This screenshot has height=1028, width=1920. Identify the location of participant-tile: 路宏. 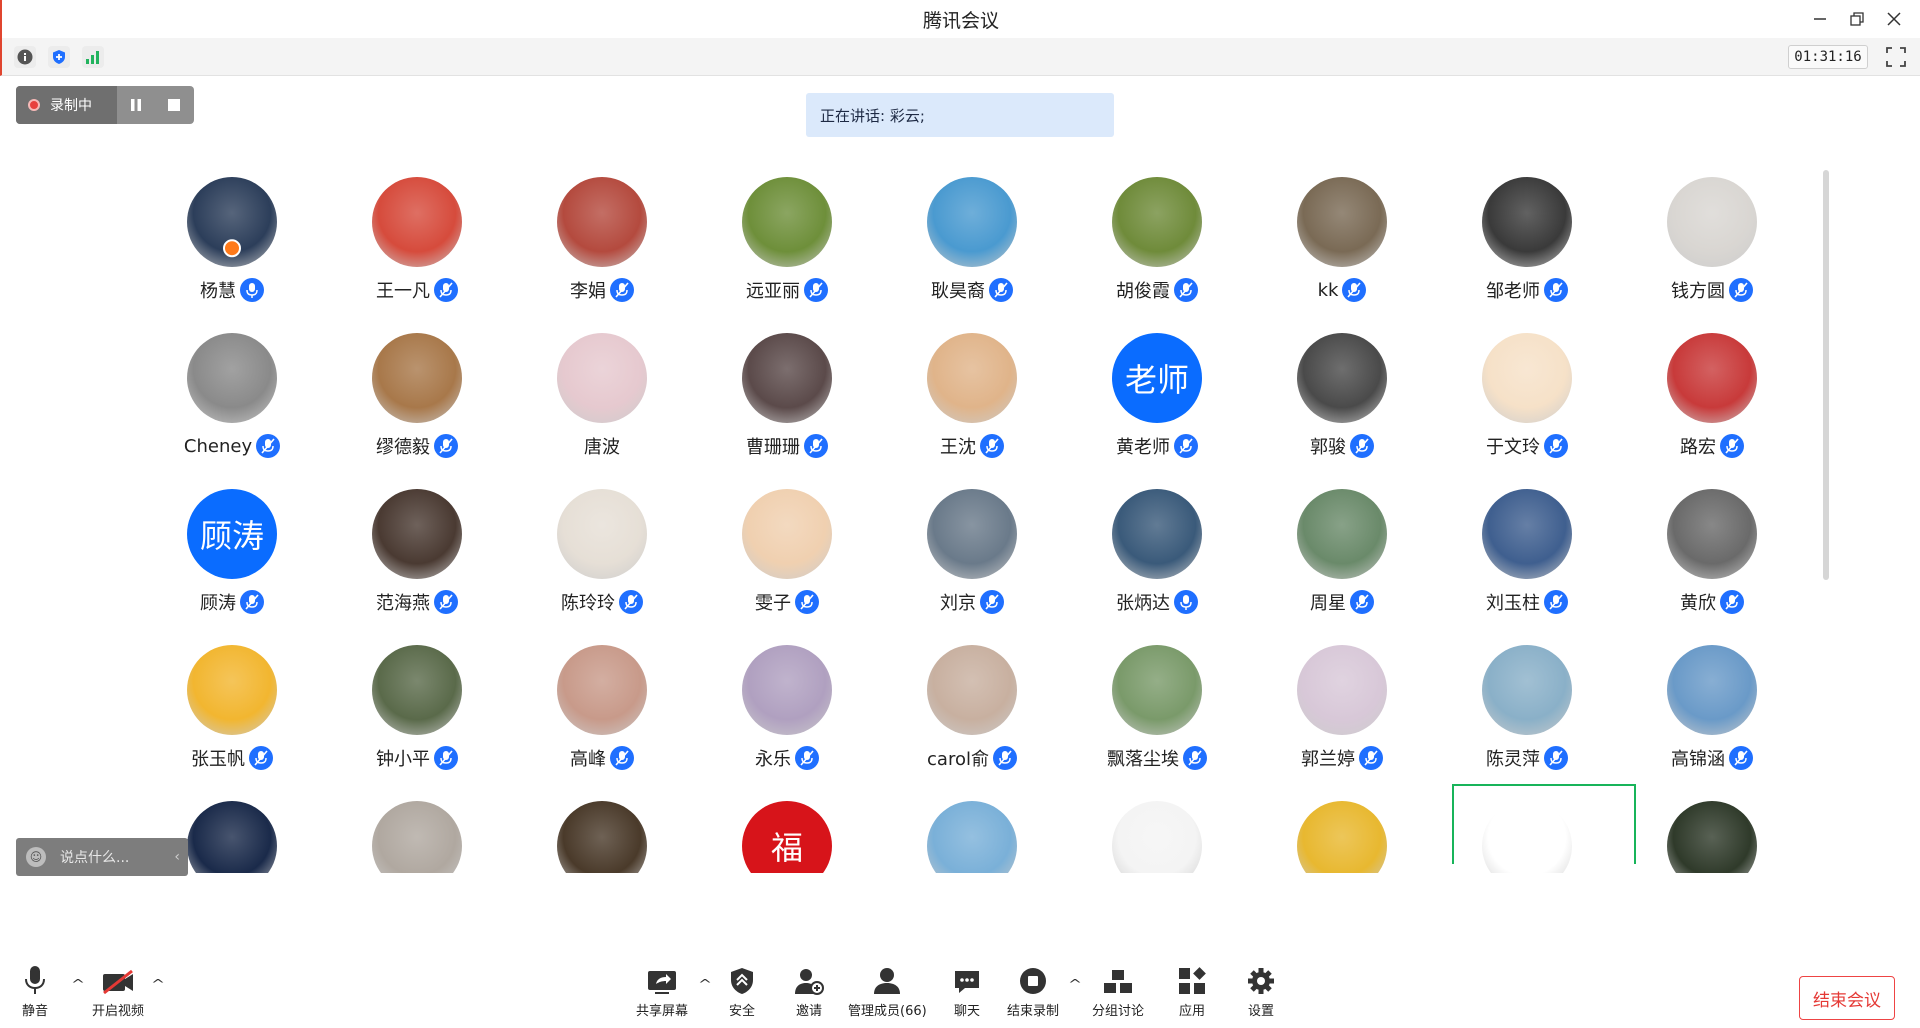
(1700, 394).